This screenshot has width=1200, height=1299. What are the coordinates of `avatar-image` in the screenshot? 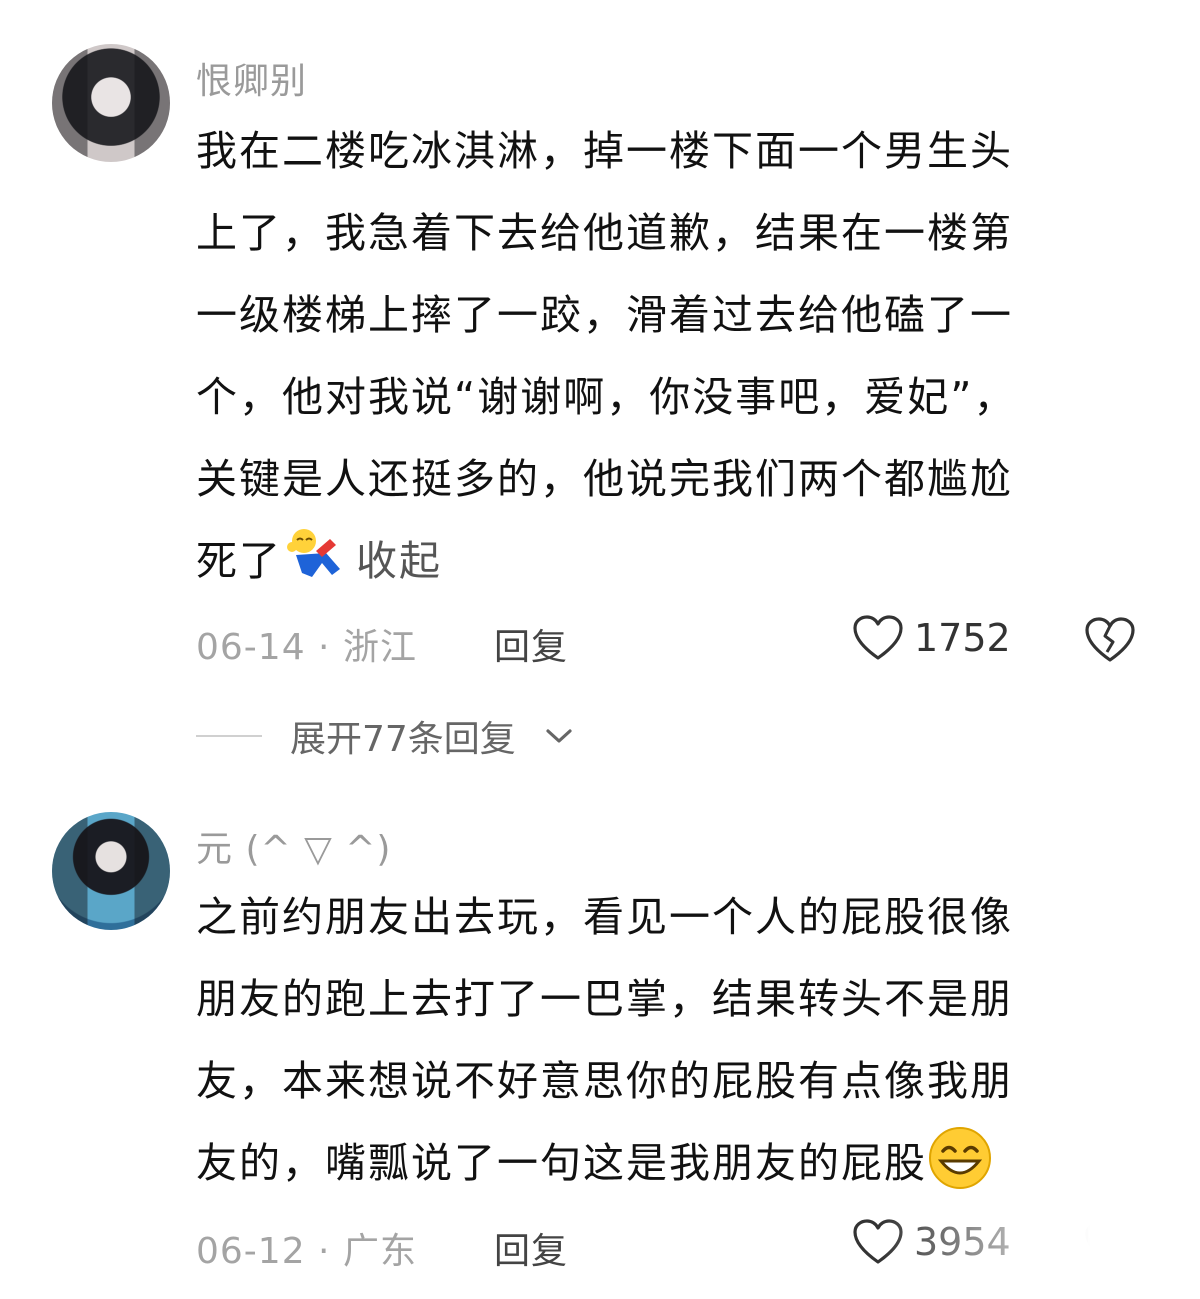 It's located at (111, 871).